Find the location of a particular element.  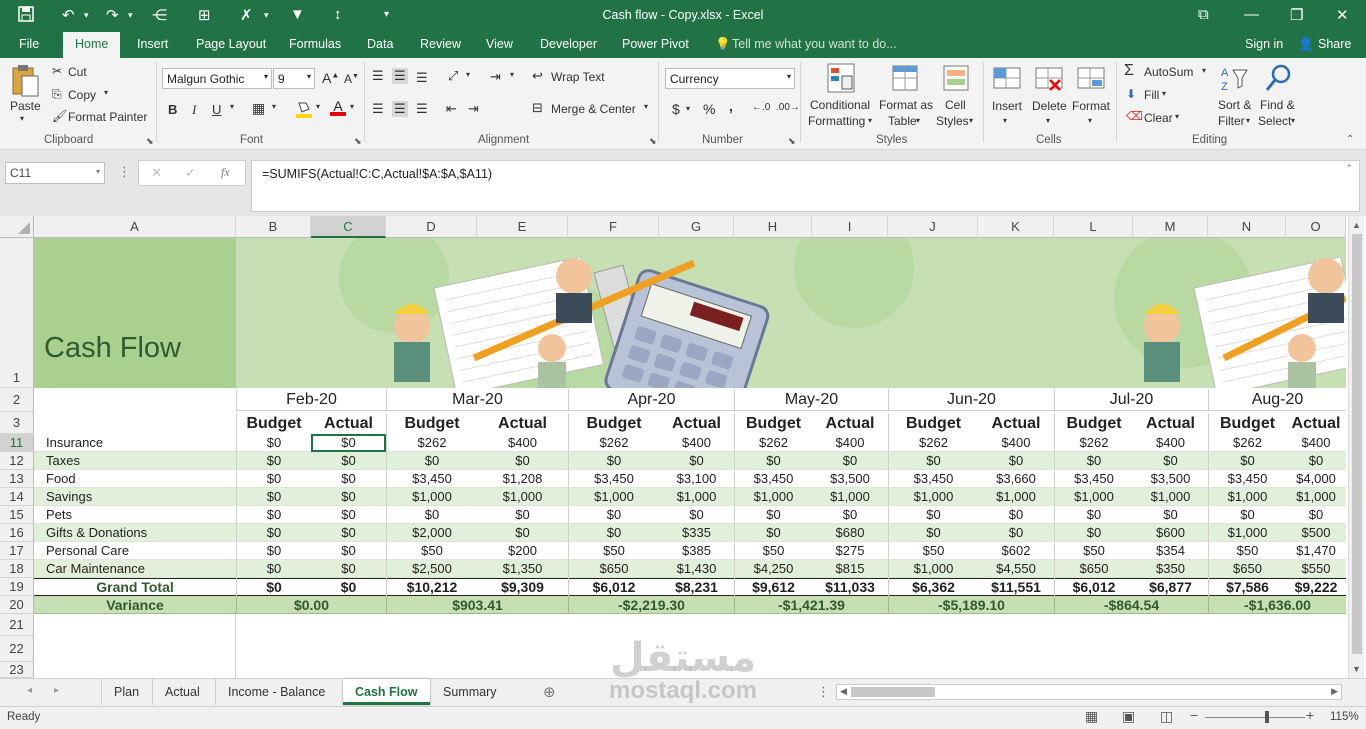

row-header-3: 3 is located at coordinates (17, 423).